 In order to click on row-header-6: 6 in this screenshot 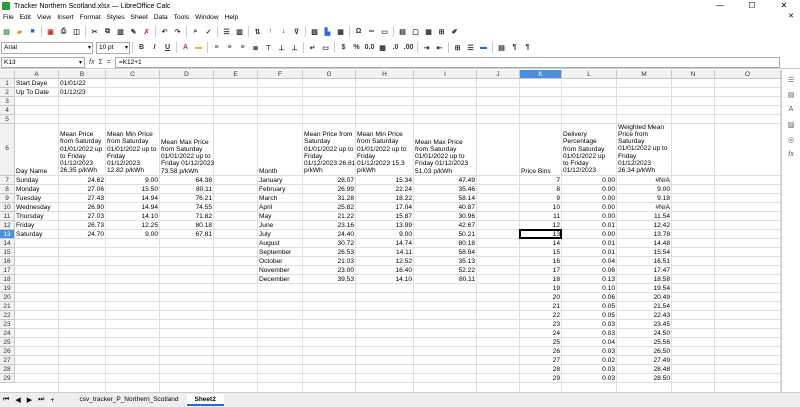, I will do `click(7, 150)`.